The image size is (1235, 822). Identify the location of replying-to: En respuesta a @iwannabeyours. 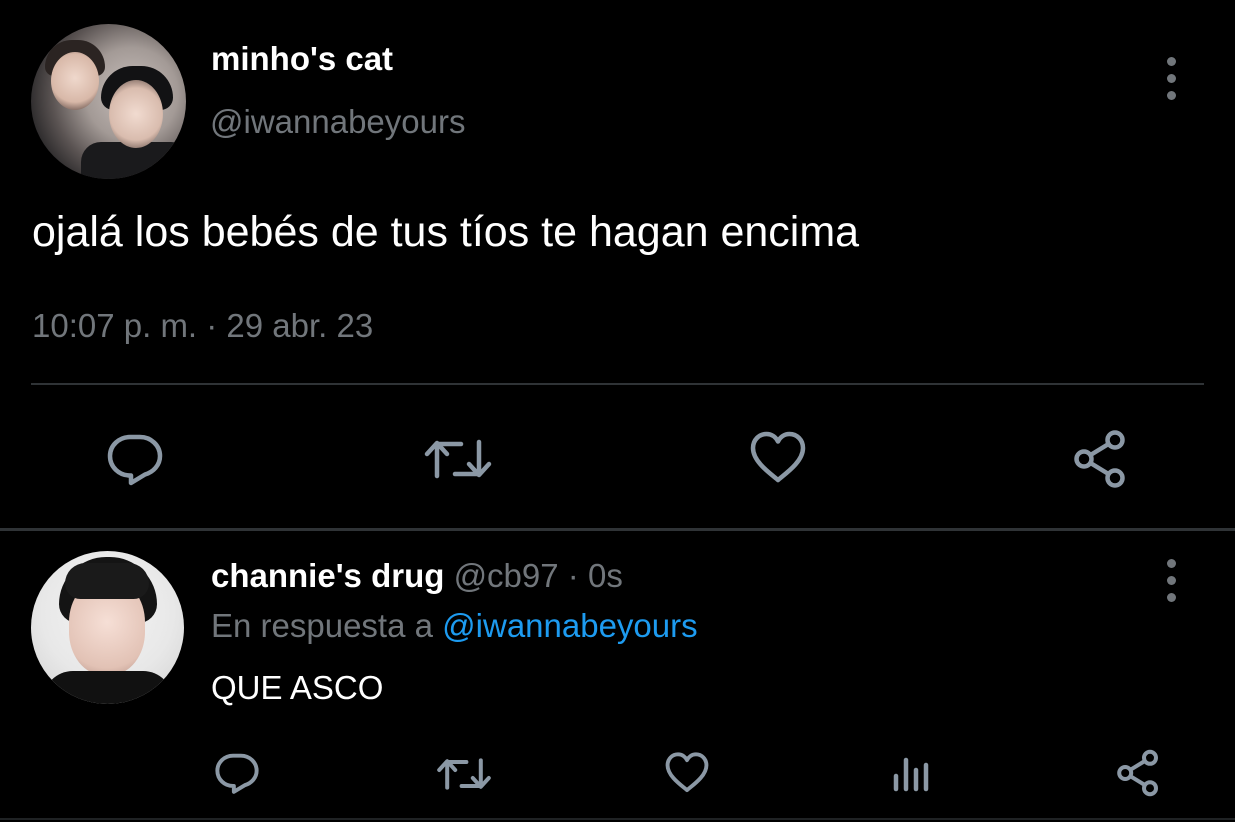
(454, 626).